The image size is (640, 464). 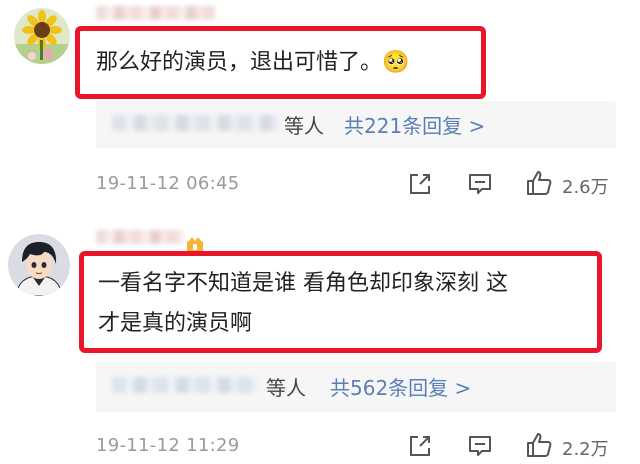 I want to click on comment-text-line-1: 一看名字不知道是谁 看角色却印象深刻 这, so click(x=303, y=283).